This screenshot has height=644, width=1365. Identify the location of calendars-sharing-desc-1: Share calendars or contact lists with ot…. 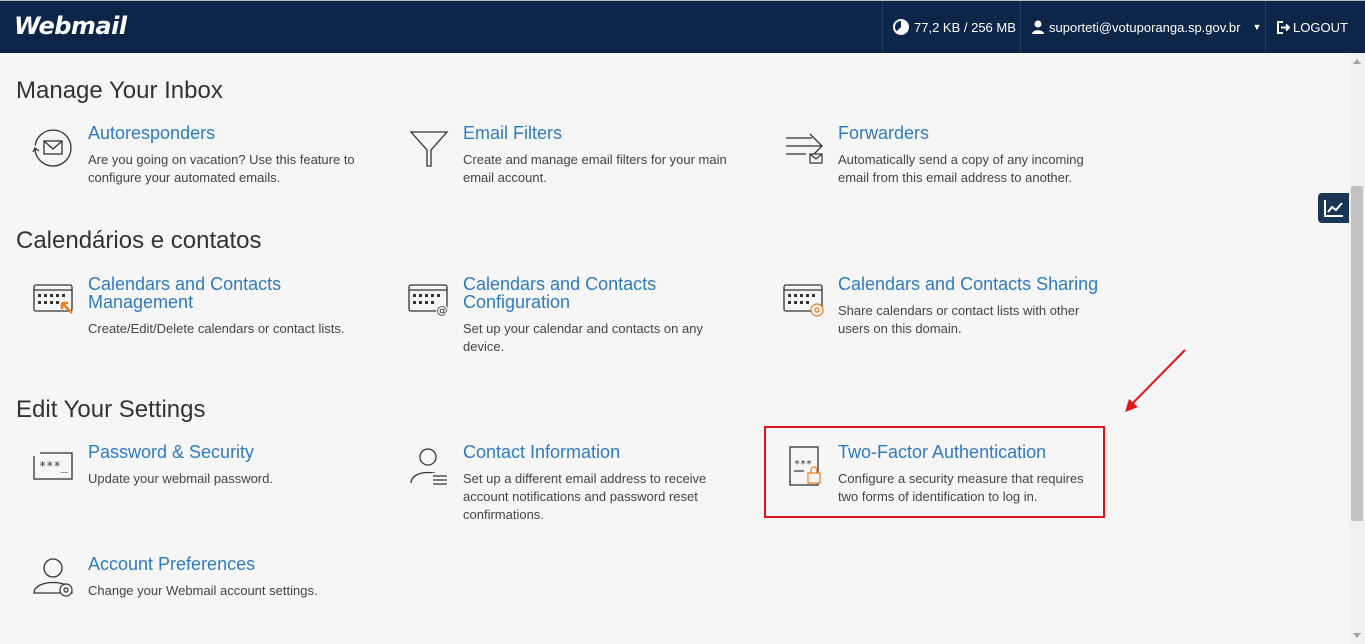
(959, 310).